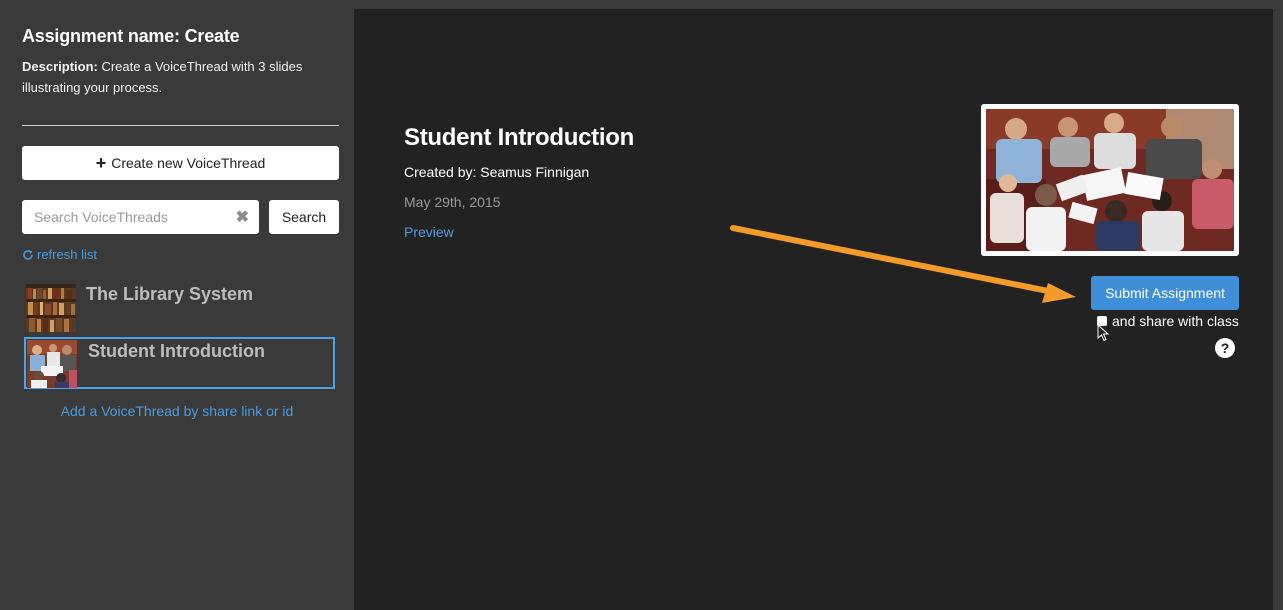 Image resolution: width=1283 pixels, height=610 pixels. I want to click on search-box: ✖, so click(140, 217).